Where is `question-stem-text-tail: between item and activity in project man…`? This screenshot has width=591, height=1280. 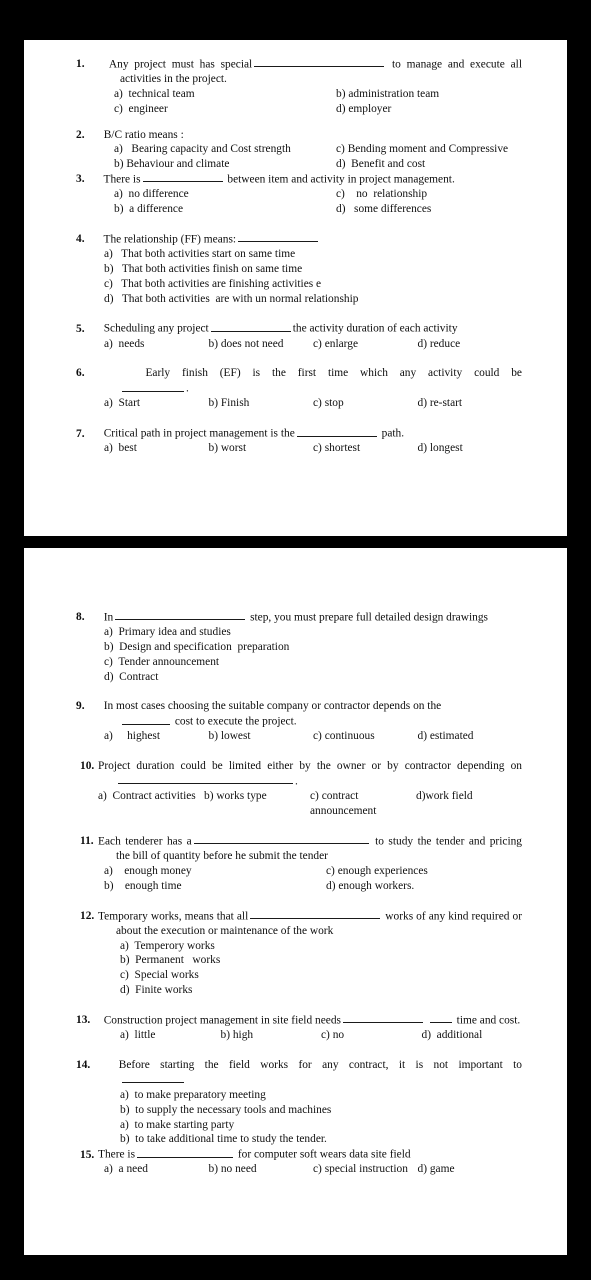 question-stem-text-tail: between item and activity in project man… is located at coordinates (341, 179).